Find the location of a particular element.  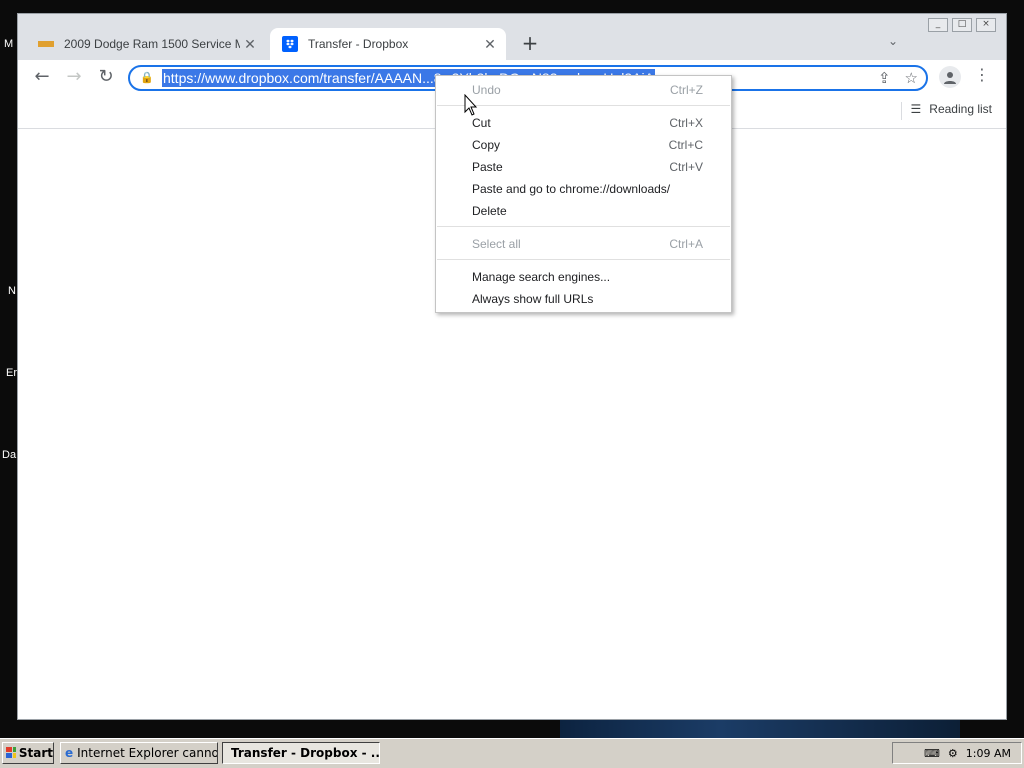

menu-item-select-all: Select all Ctrl+A is located at coordinates (583, 244).